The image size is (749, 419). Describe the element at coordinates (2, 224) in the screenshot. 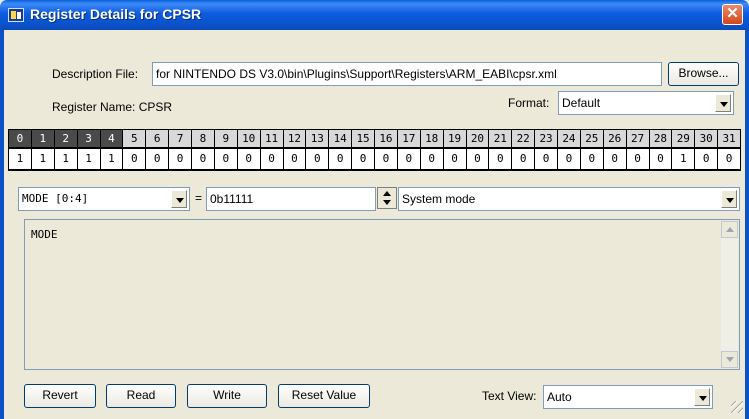

I see `frame-left` at that location.